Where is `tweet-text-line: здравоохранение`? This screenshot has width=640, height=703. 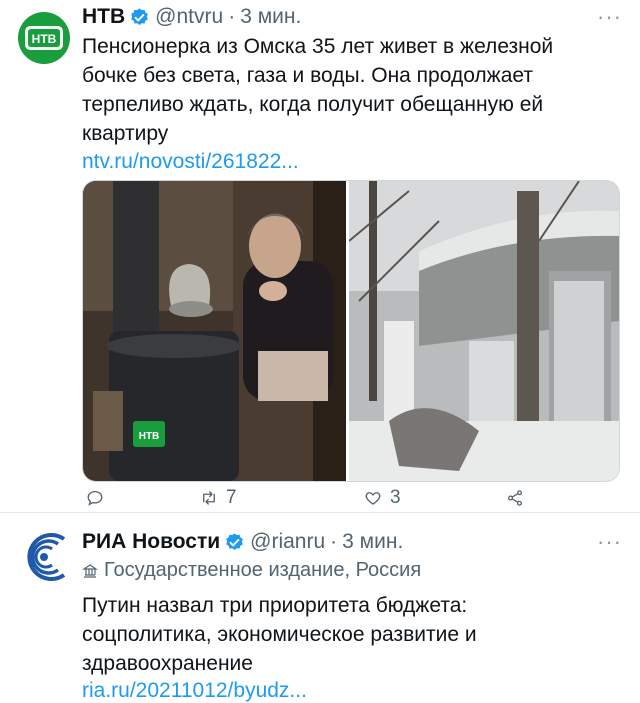 tweet-text-line: здравоохранение is located at coordinates (167, 663).